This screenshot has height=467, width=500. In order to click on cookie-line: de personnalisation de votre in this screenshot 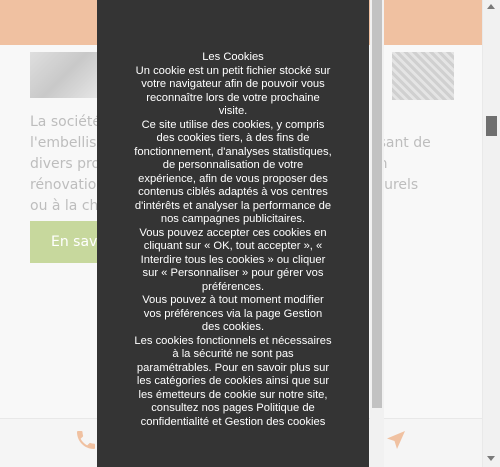, I will do `click(233, 165)`.